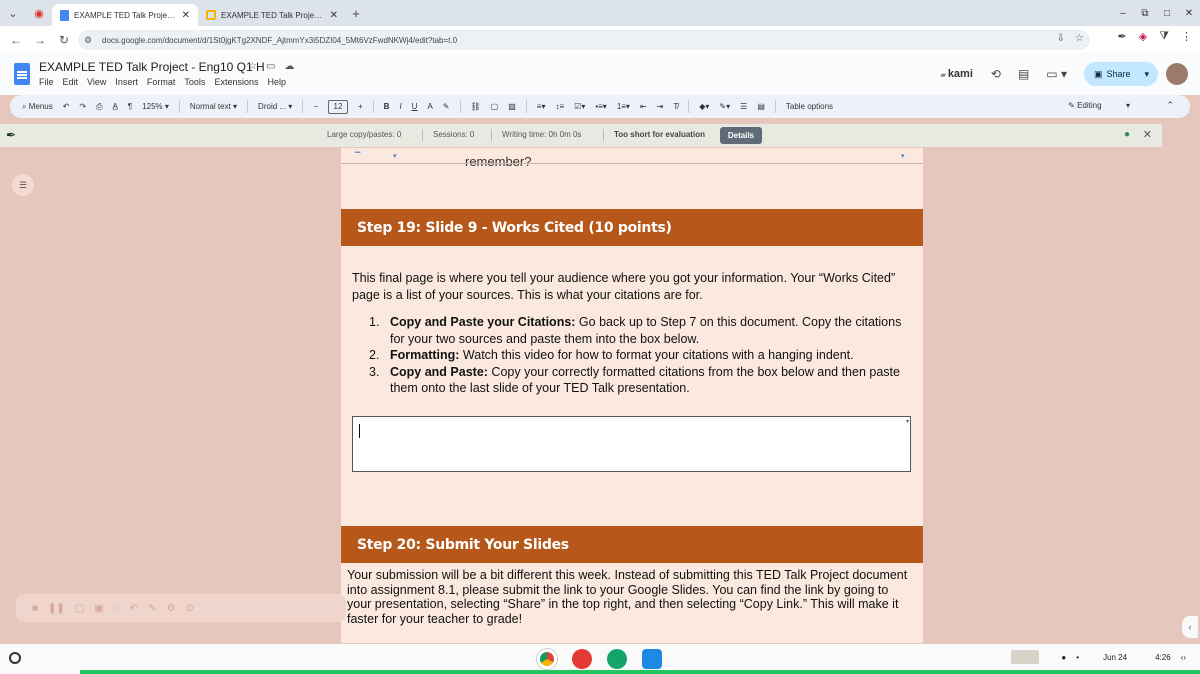  I want to click on underline-icon: U, so click(415, 106).